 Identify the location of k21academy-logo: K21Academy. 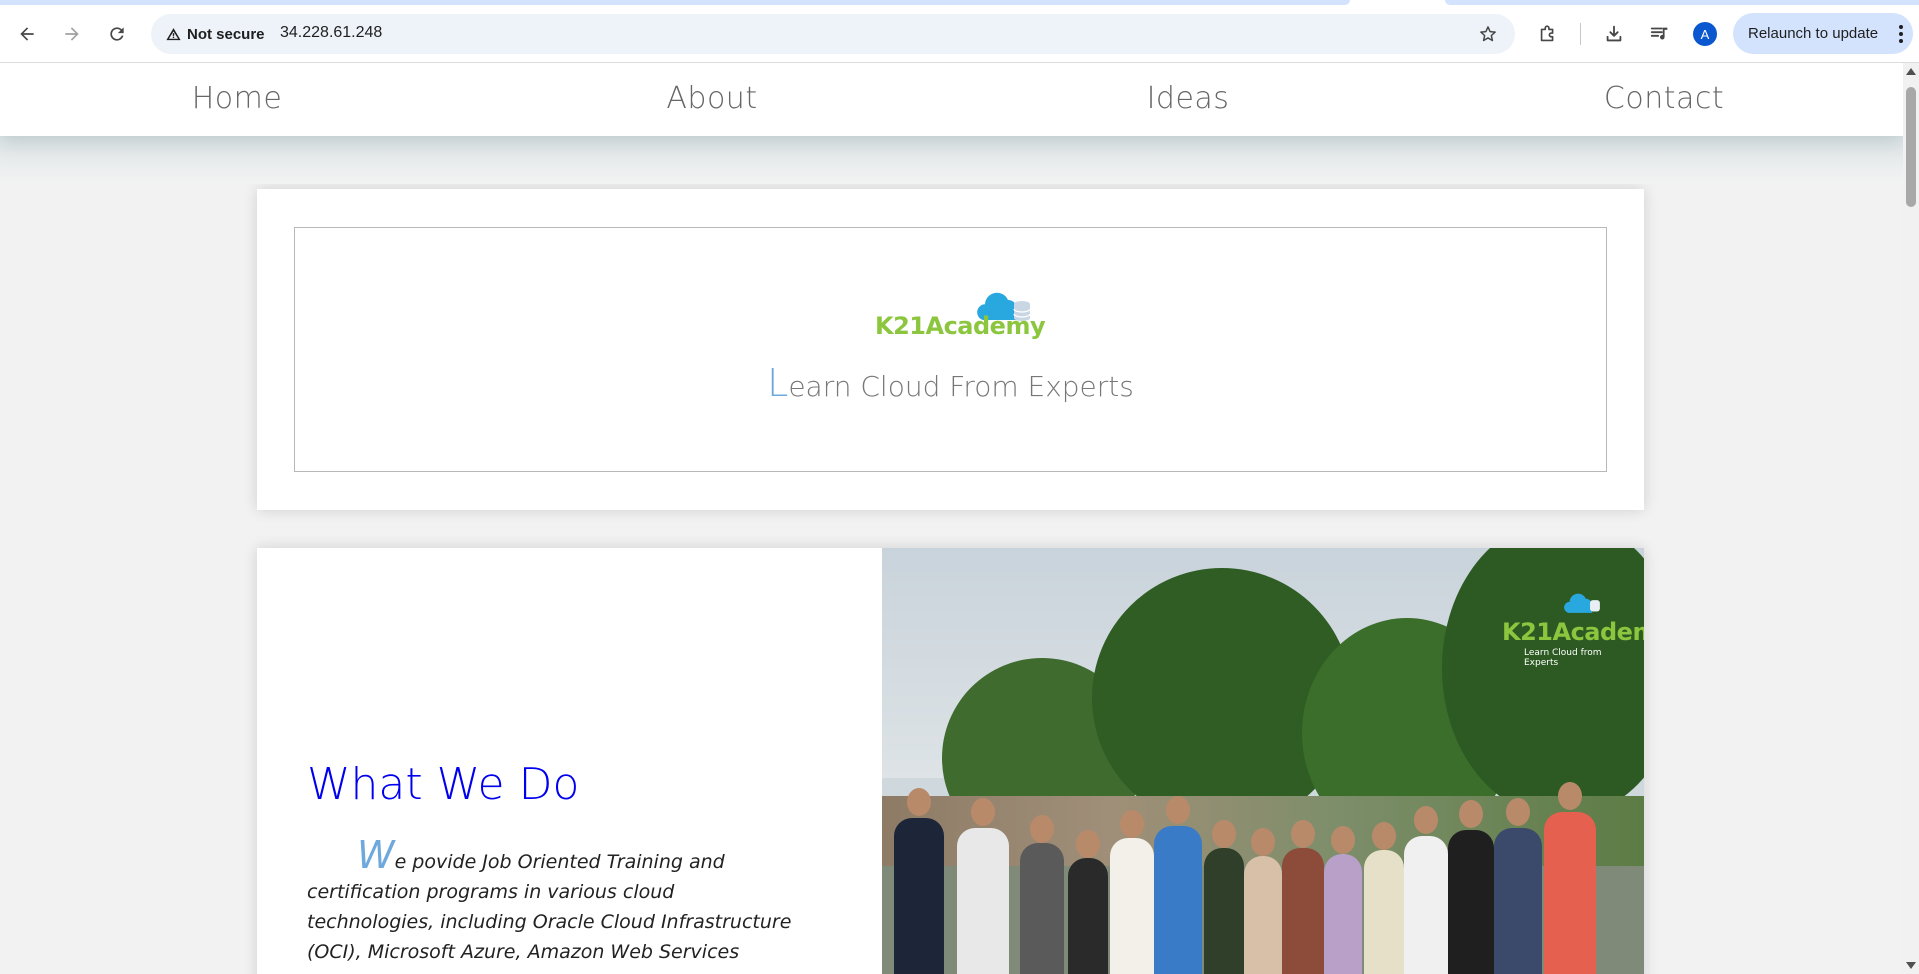
(960, 316).